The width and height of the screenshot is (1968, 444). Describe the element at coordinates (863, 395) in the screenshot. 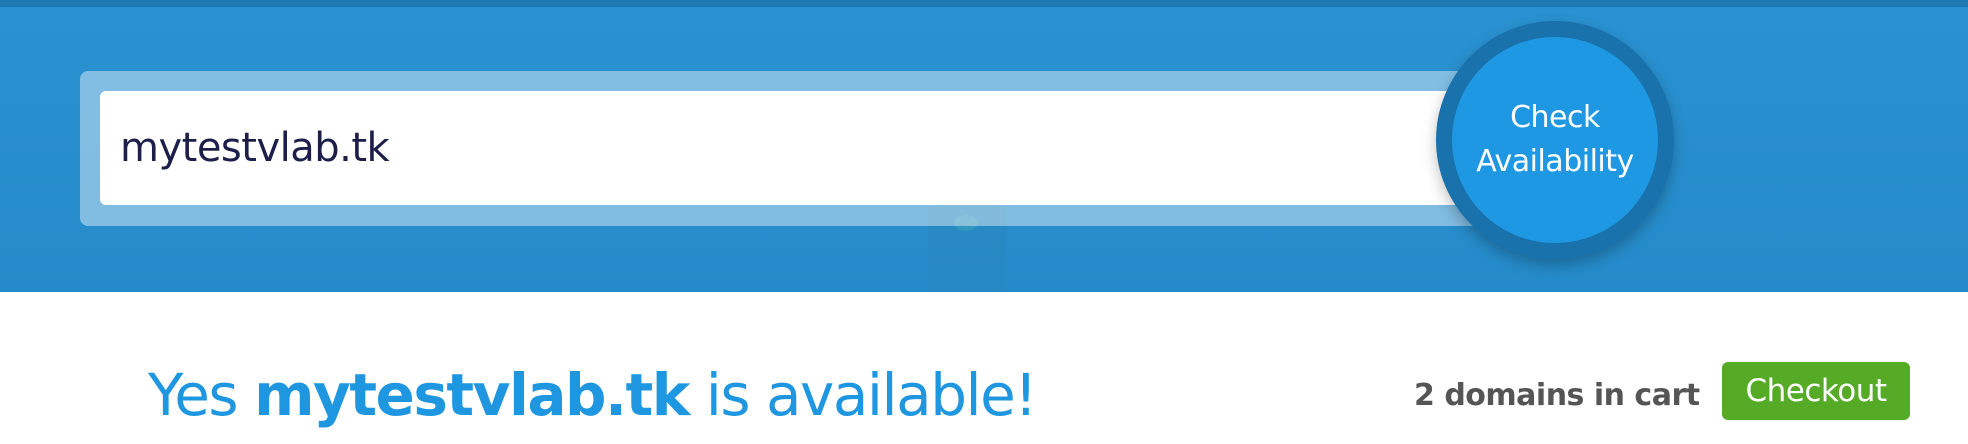

I see `result-suffix: is available!` at that location.